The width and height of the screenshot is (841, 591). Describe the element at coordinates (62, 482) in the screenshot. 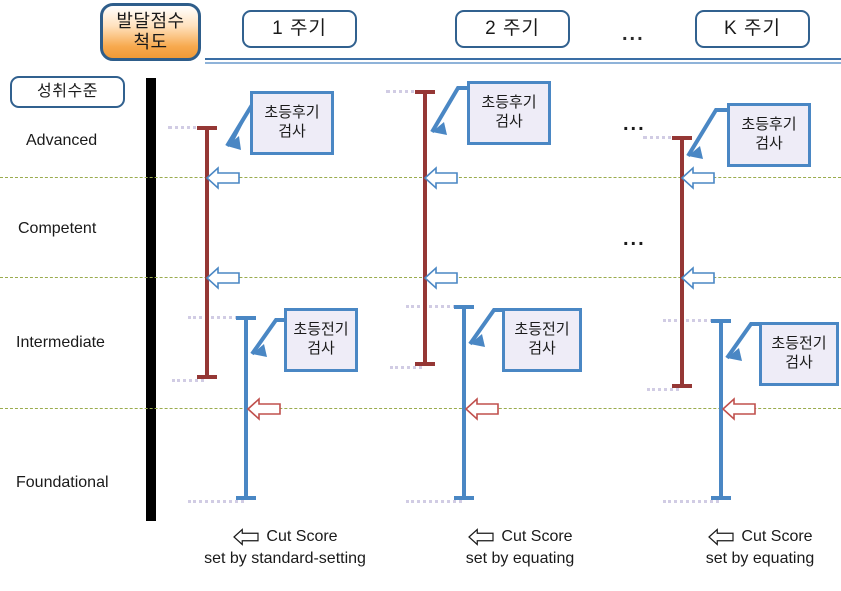

I see `level-label-foundational: Foundational` at that location.